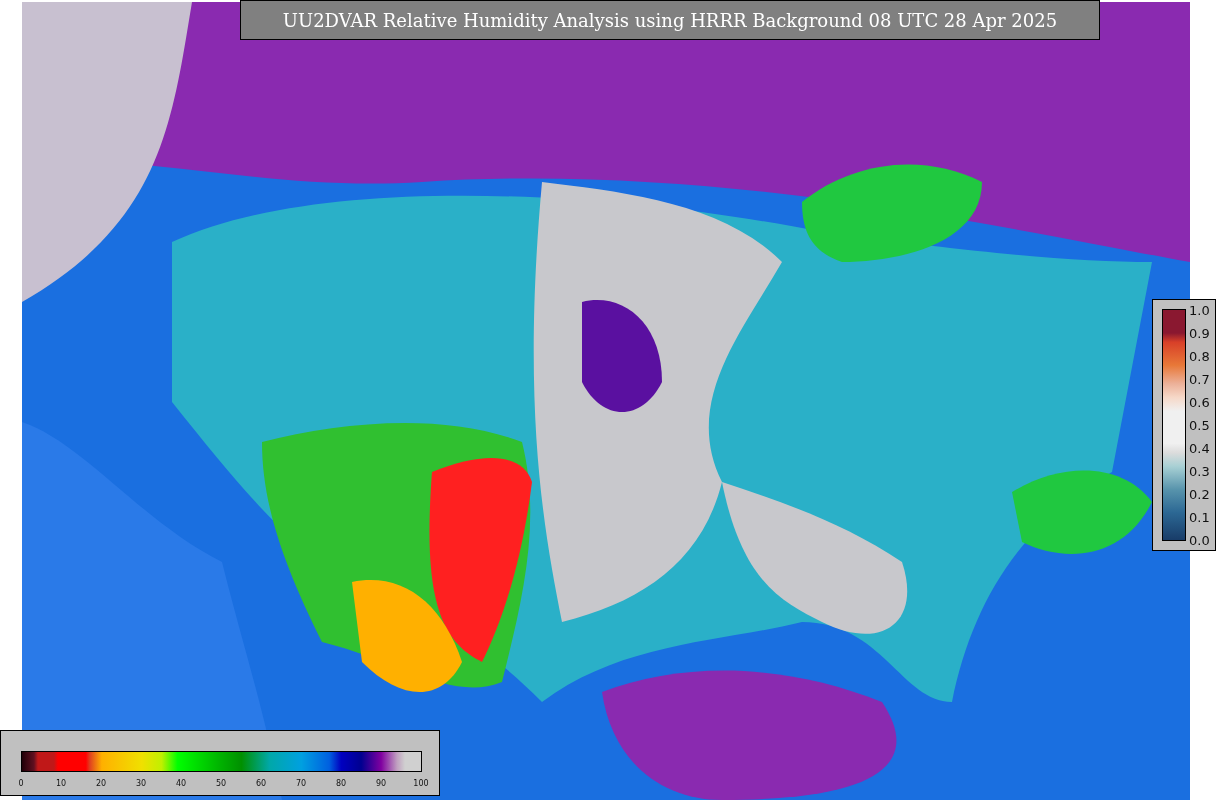 This screenshot has width=1216, height=800. I want to click on colorbar-tick-label: 60, so click(261, 783).